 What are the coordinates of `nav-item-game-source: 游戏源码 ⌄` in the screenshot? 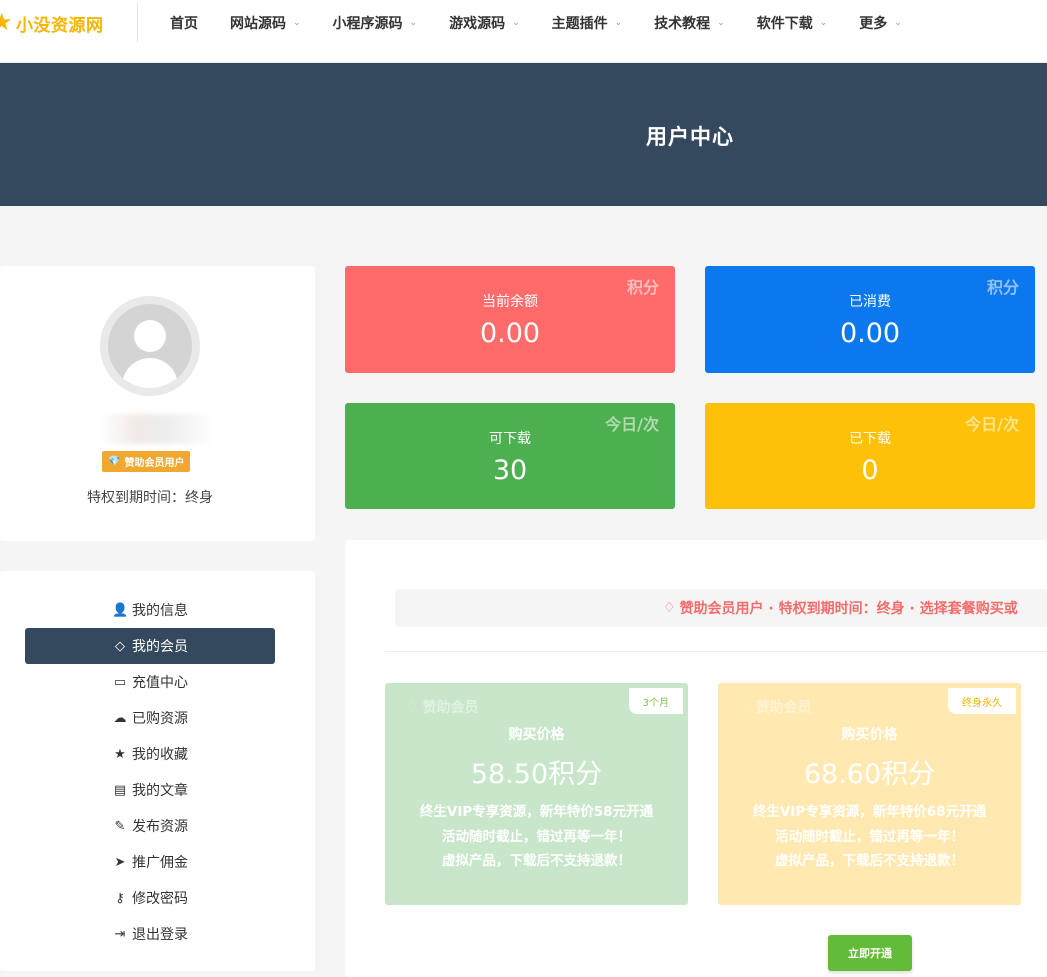 It's located at (484, 23).